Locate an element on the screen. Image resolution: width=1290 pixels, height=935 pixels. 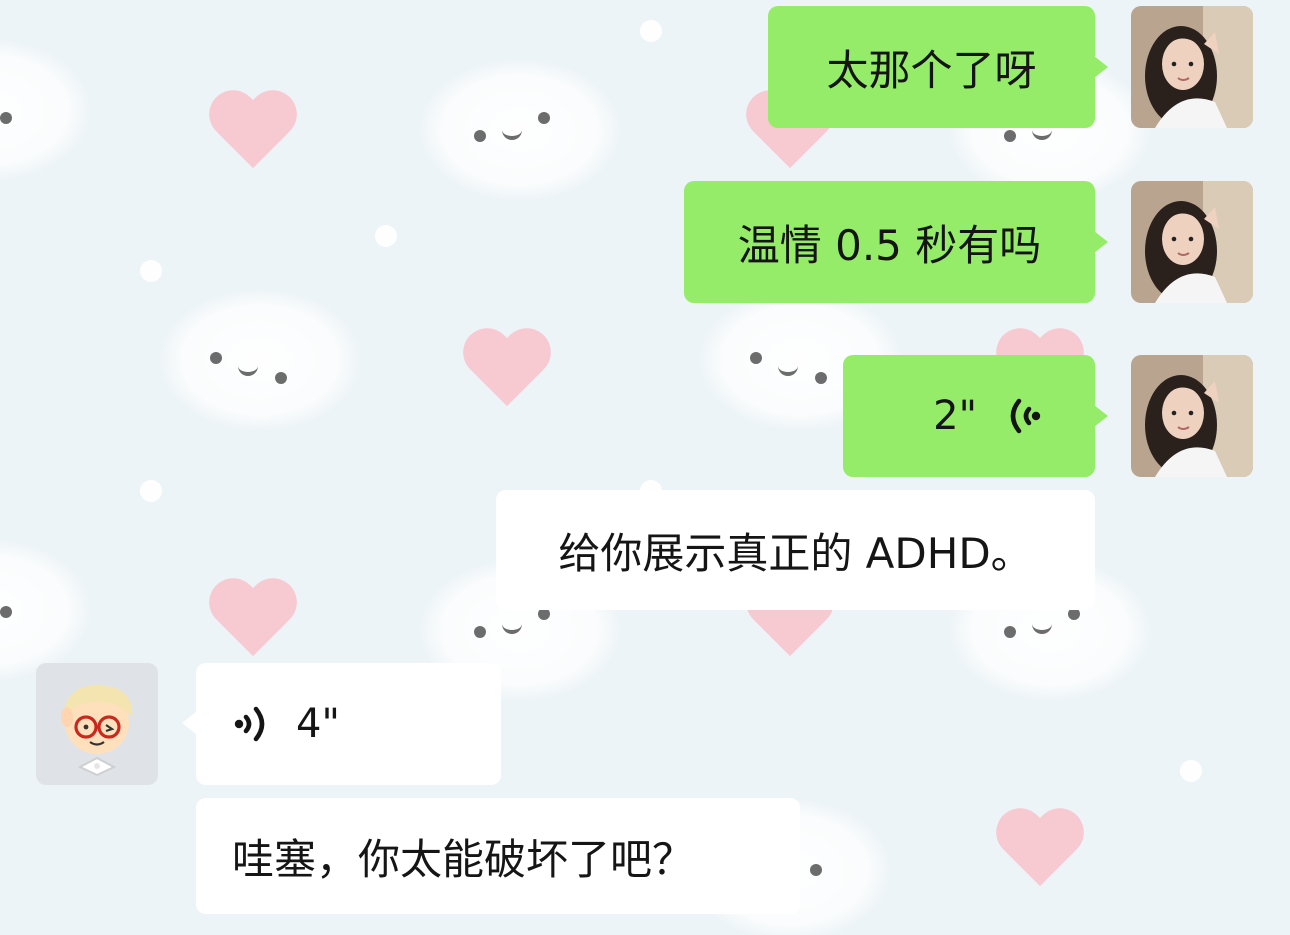
message-text: 温情 0.5 秒有吗 is located at coordinates (889, 245).